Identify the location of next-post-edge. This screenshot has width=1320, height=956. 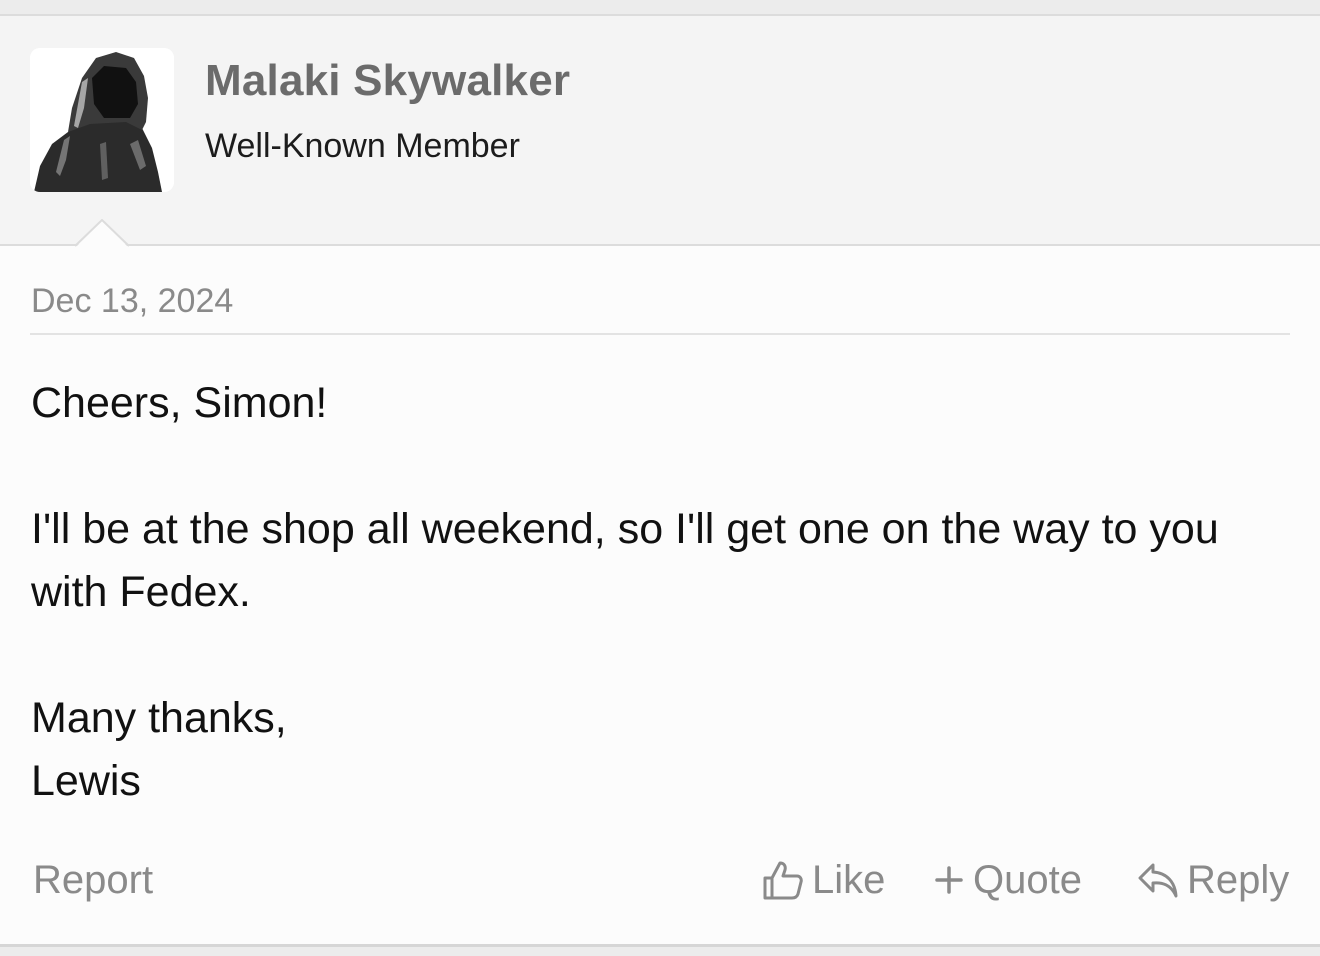
(660, 950).